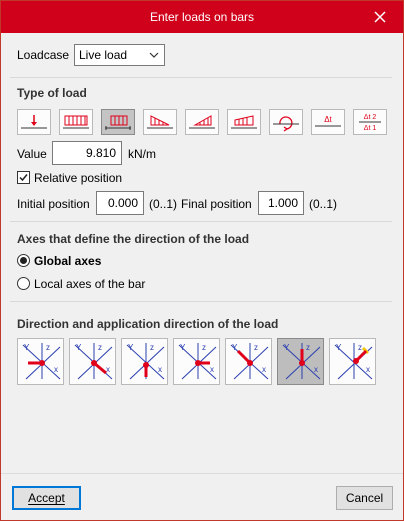  I want to click on thermal-gradient-icon: Δt 2 Δt 1, so click(370, 123).